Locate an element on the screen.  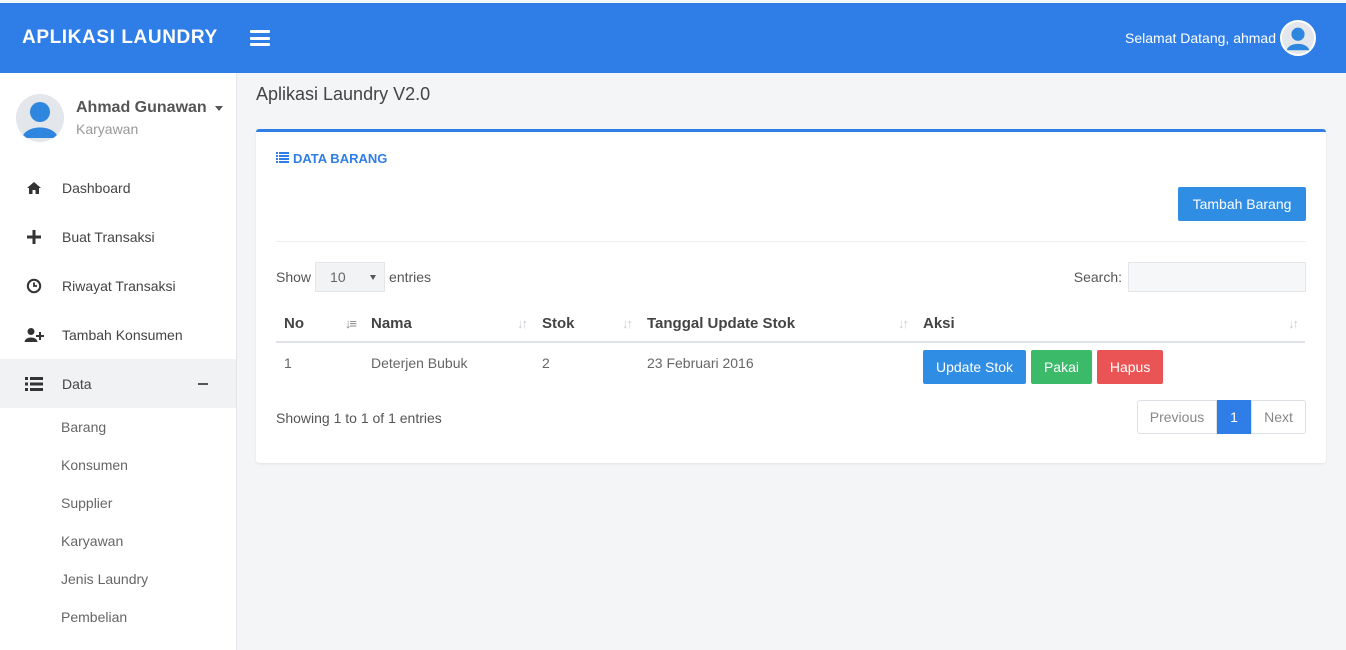
hamburger-icon is located at coordinates (260, 38).